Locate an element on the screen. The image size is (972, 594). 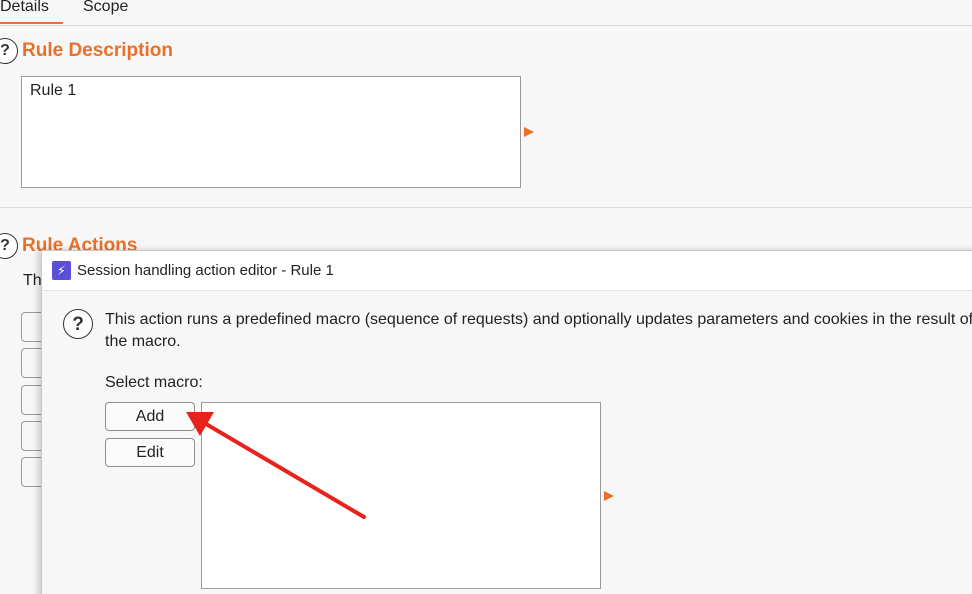
tab-details: Details is located at coordinates (31, 12).